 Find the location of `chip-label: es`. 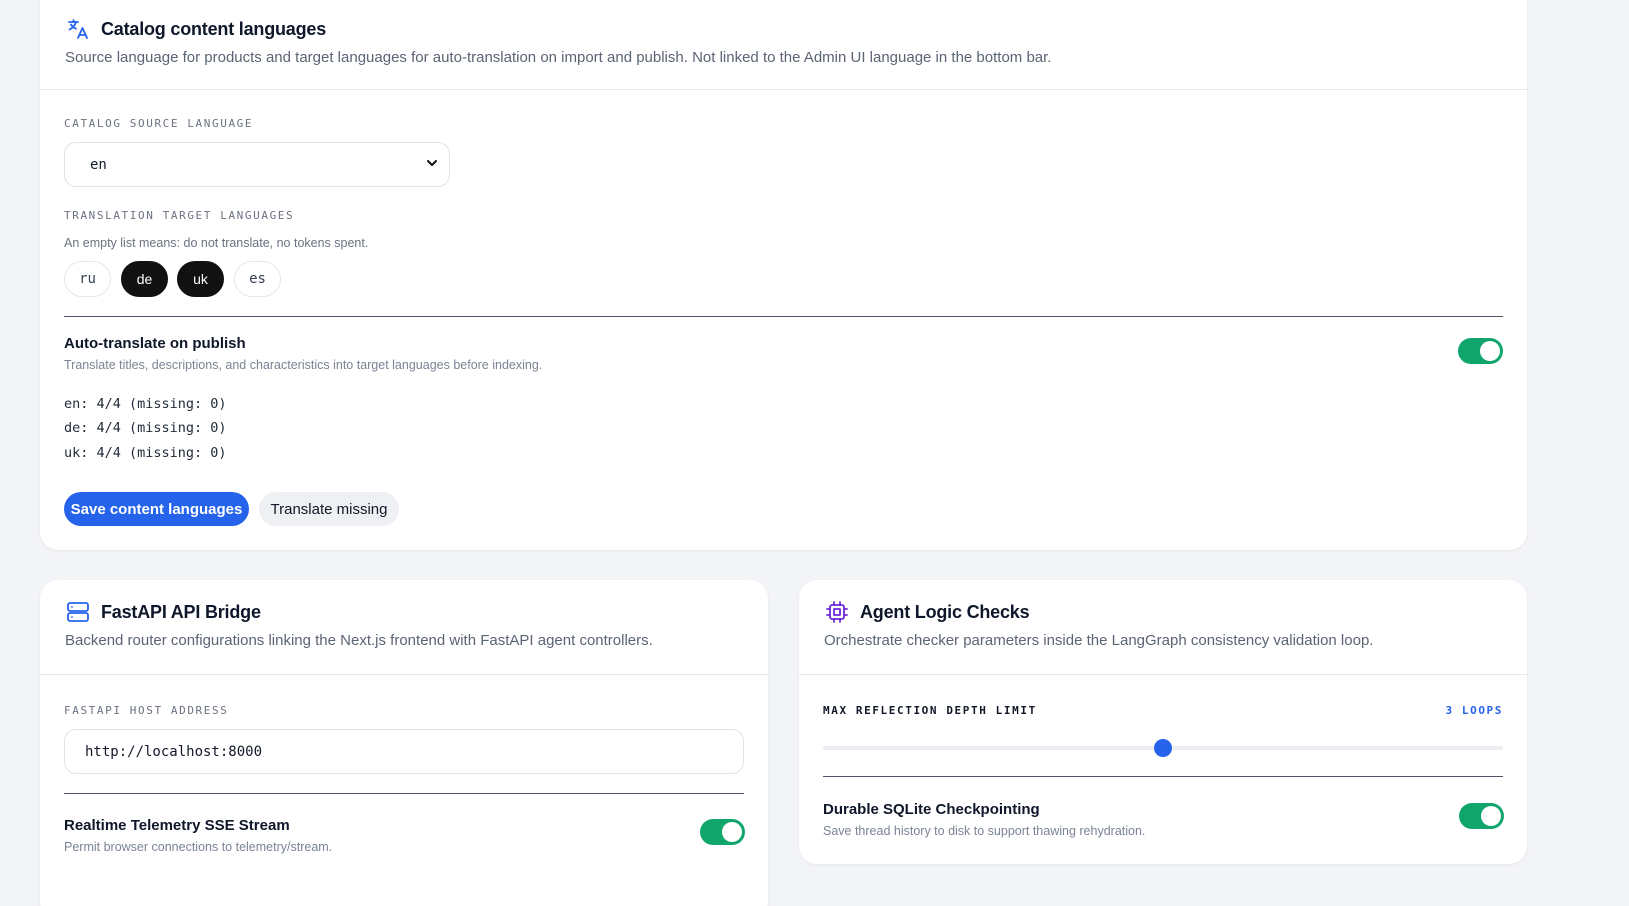

chip-label: es is located at coordinates (257, 279).